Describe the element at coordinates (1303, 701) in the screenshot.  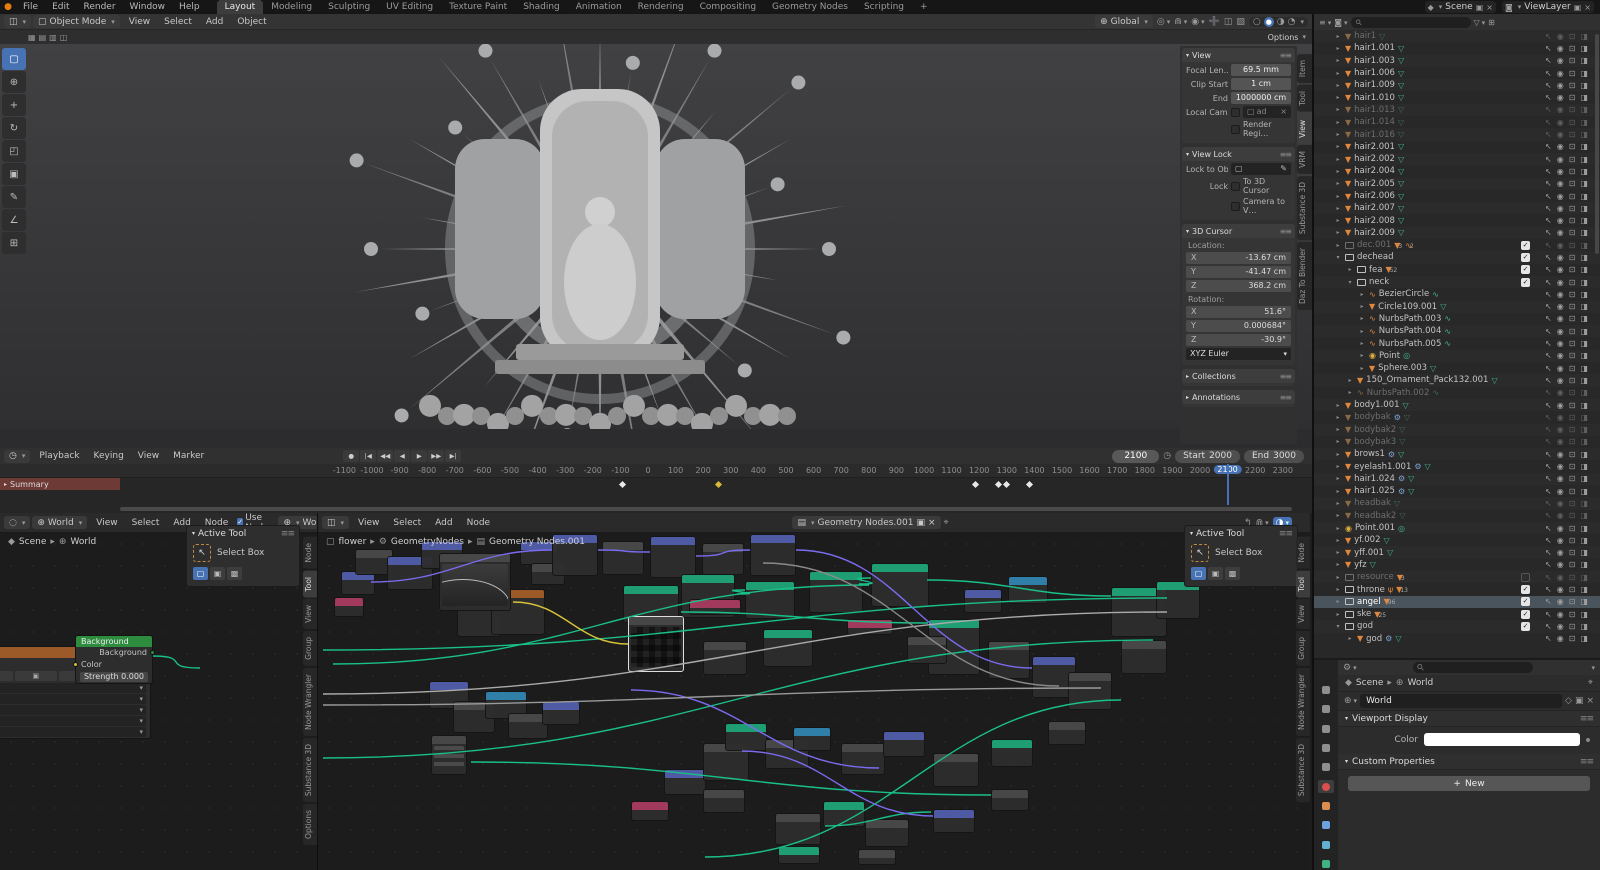
I see `tab-node-wrangler: Node Wrangler` at that location.